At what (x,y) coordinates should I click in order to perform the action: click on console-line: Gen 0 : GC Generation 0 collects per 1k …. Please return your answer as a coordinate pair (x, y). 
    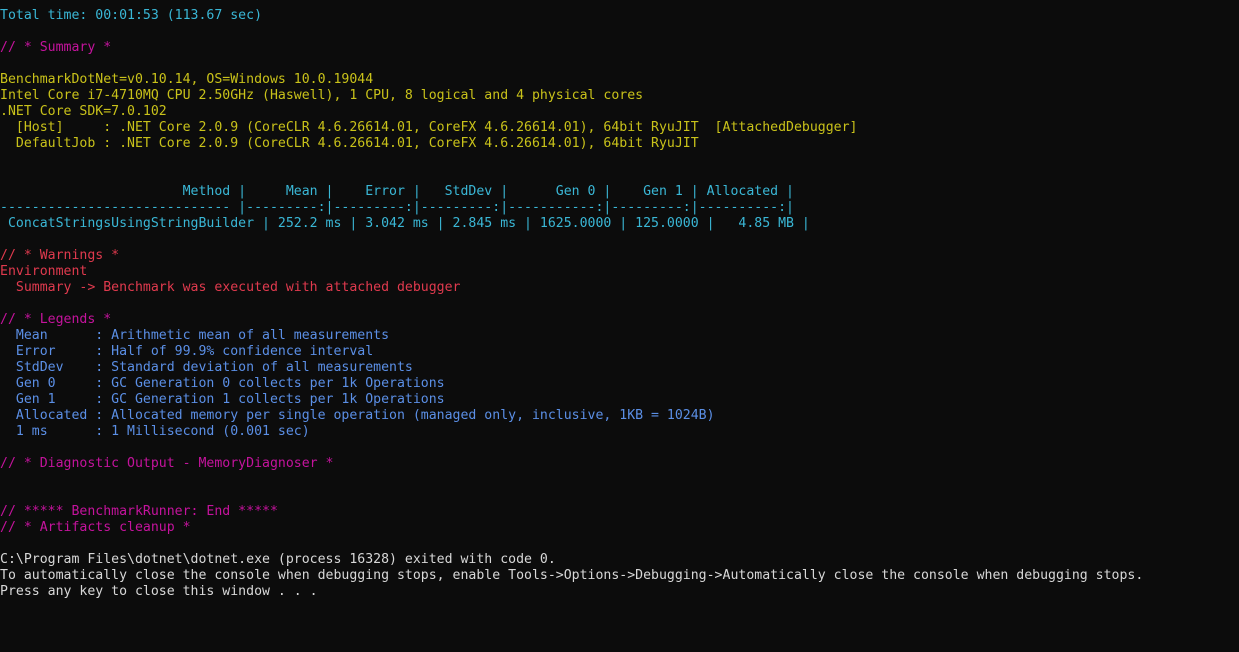
    Looking at the image, I should click on (222, 383).